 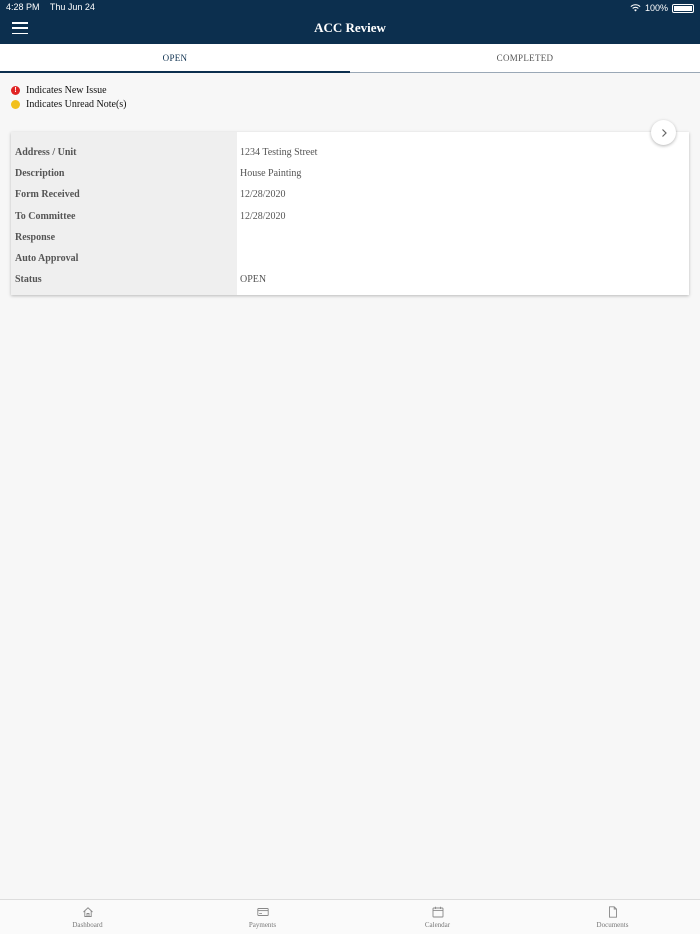 I want to click on legend-unread-notes: Indicates Unread Note(s), so click(x=69, y=104).